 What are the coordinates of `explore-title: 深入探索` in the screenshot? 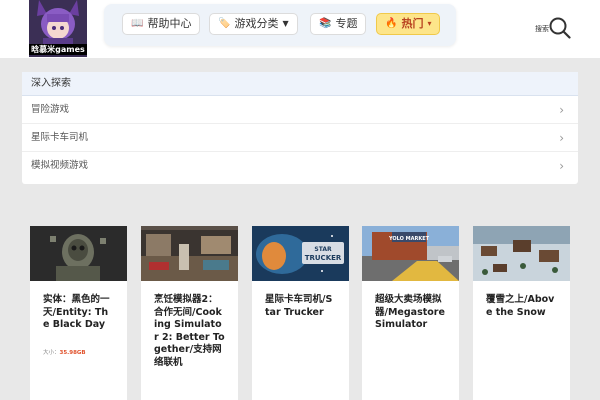 It's located at (300, 84).